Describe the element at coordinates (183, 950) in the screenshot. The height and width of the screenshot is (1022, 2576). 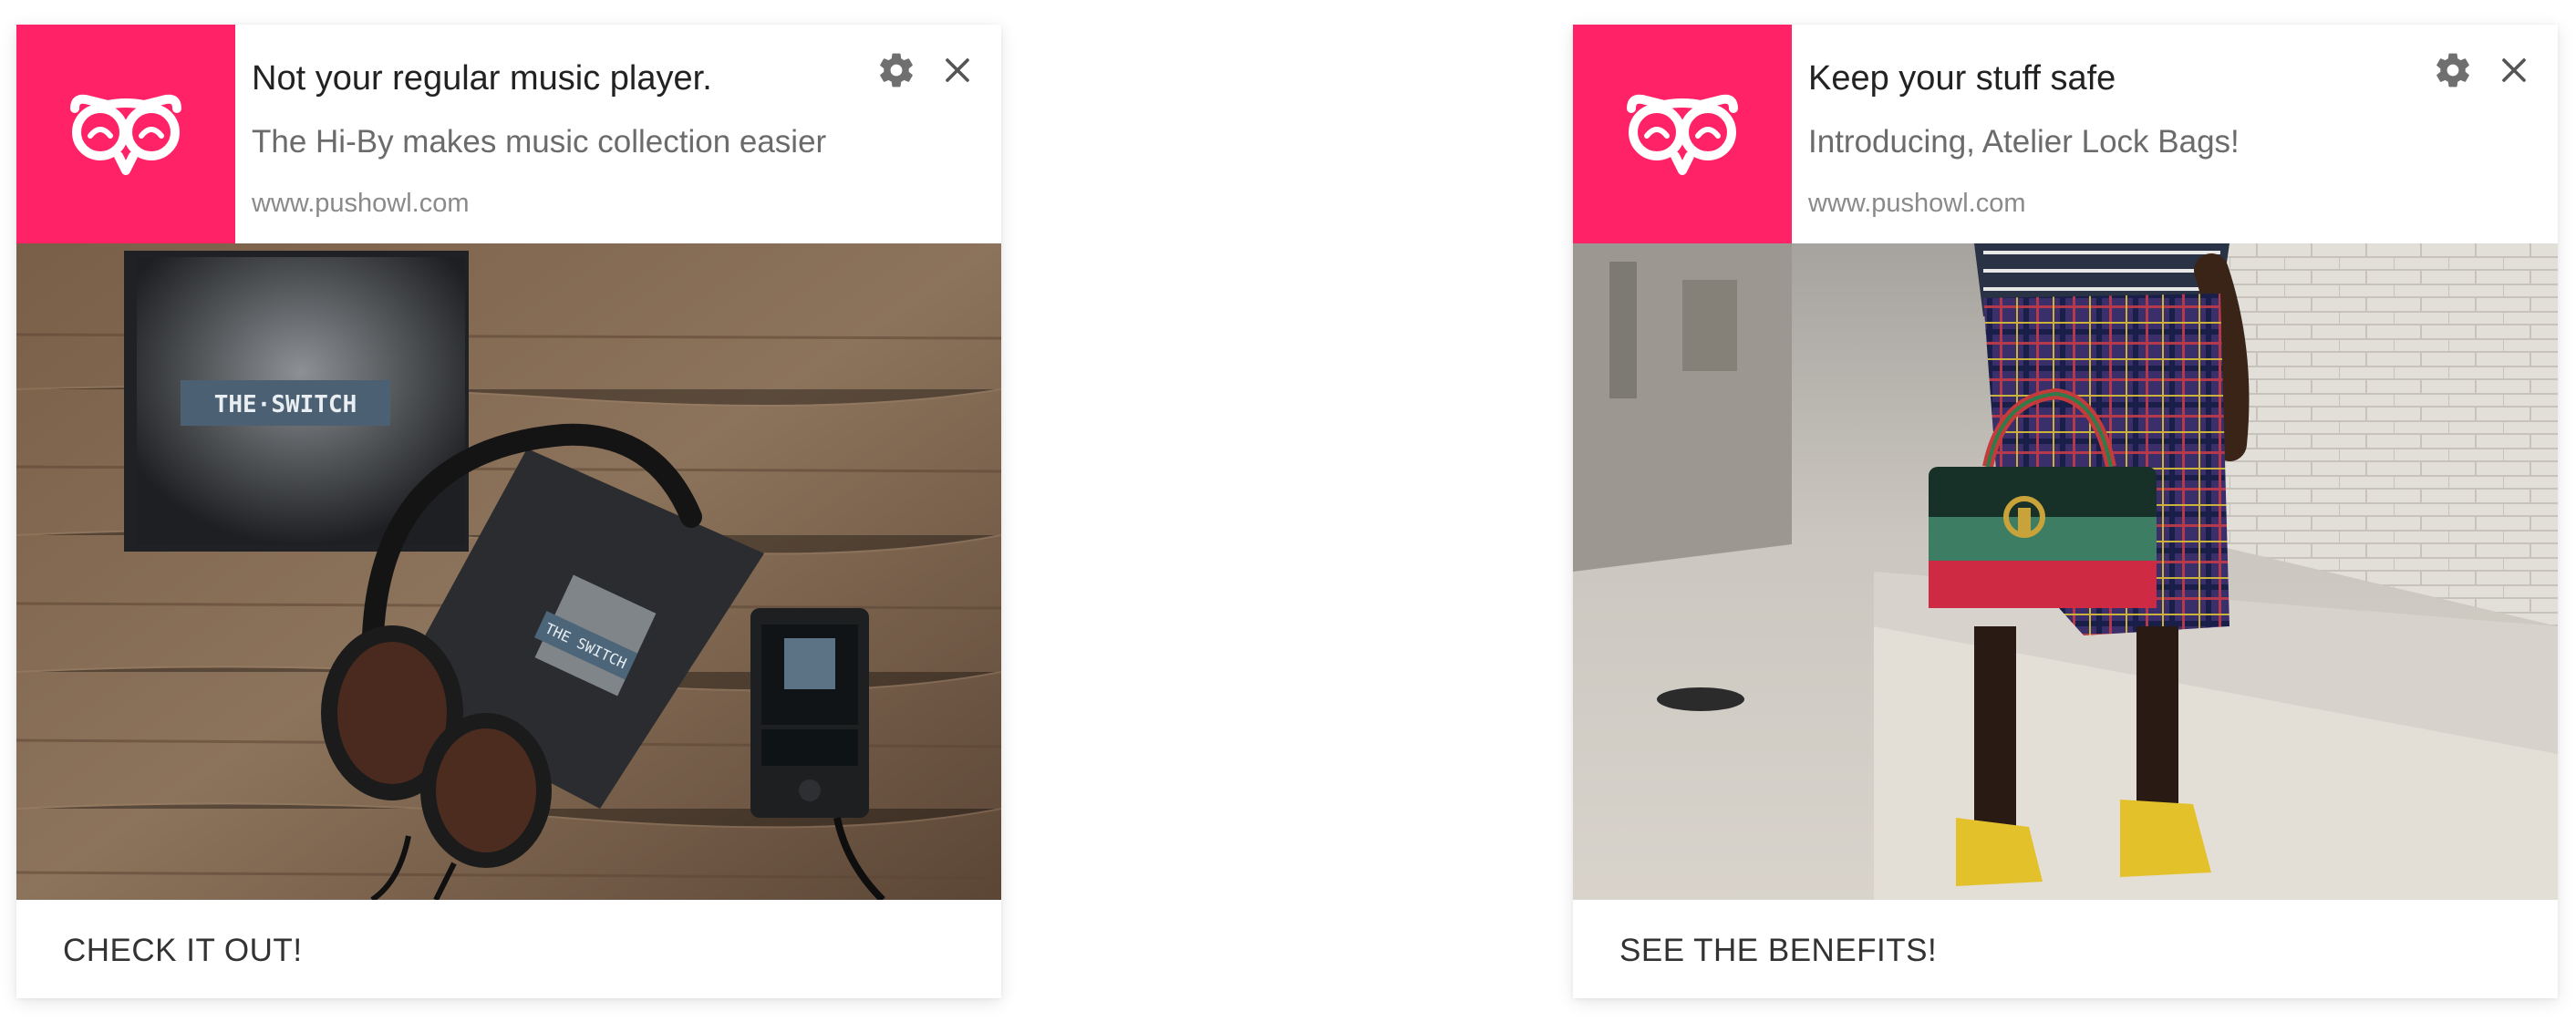
I see `action-button-label: CHECK IT OUT!` at that location.